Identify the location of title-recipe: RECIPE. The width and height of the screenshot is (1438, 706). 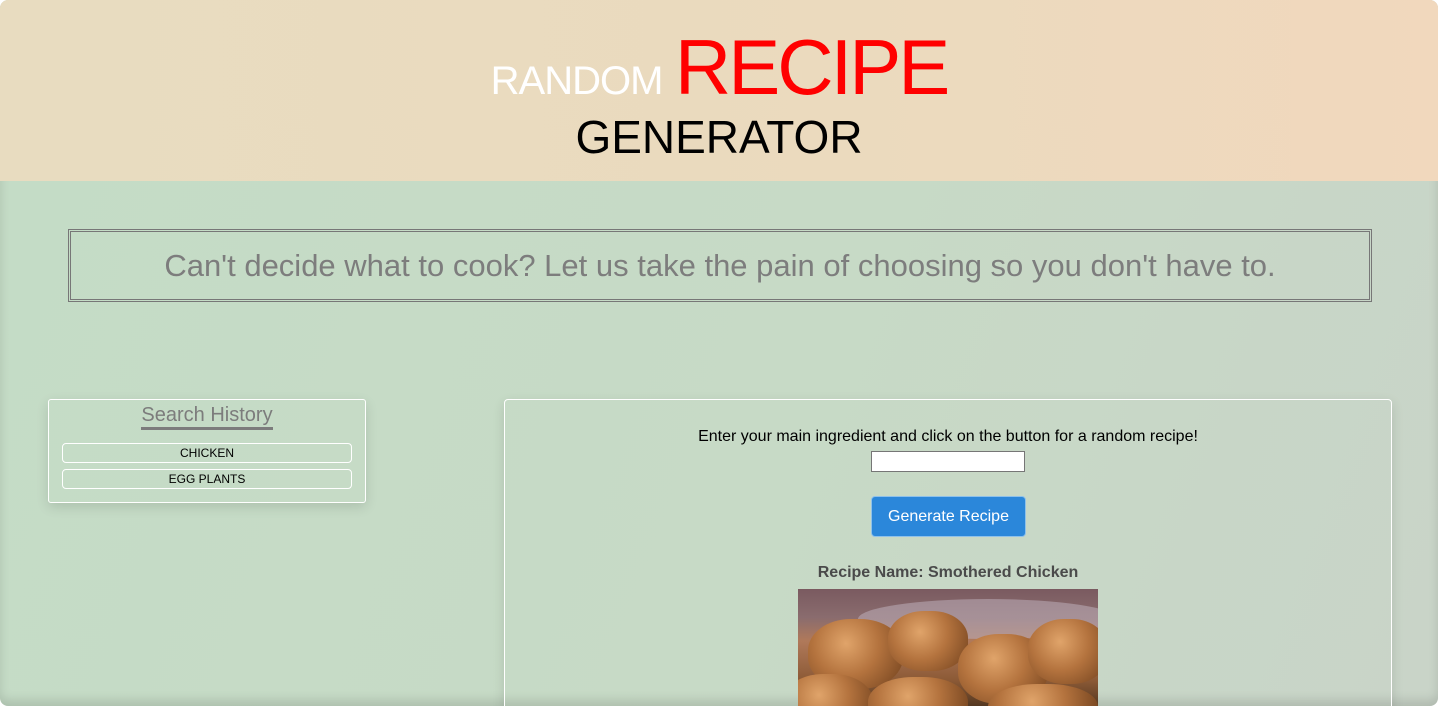
(812, 67).